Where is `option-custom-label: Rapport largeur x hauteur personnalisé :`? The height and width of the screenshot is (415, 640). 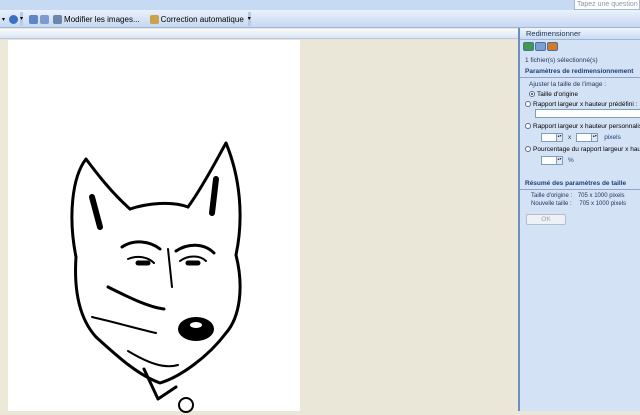 option-custom-label: Rapport largeur x hauteur personnalisé : is located at coordinates (586, 126).